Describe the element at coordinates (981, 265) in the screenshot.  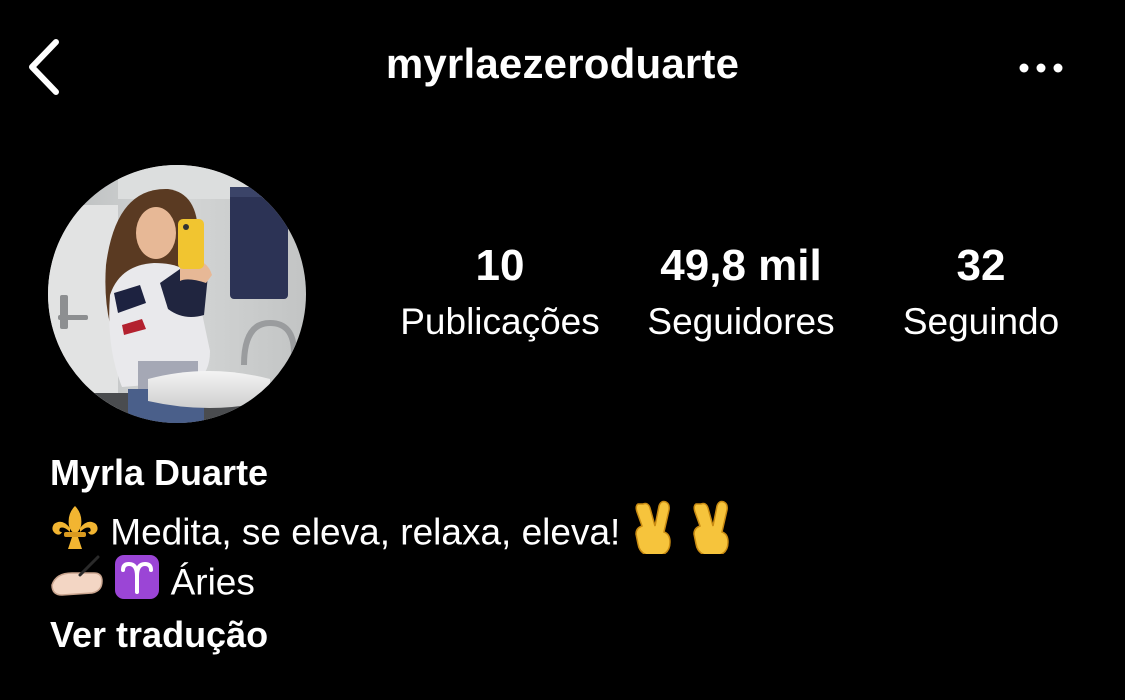
I see `following-count: 32` at that location.